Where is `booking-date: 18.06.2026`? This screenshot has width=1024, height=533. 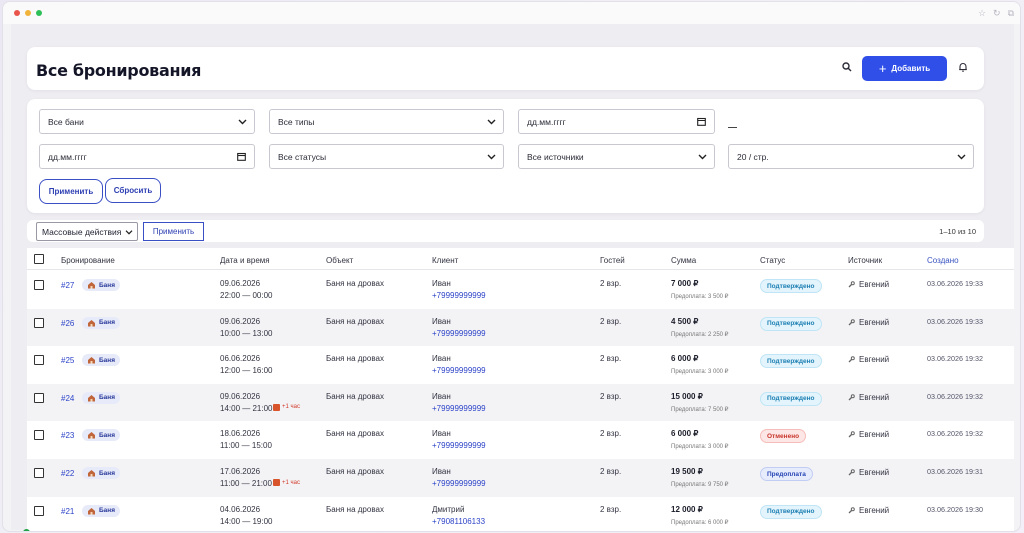 booking-date: 18.06.2026 is located at coordinates (240, 434).